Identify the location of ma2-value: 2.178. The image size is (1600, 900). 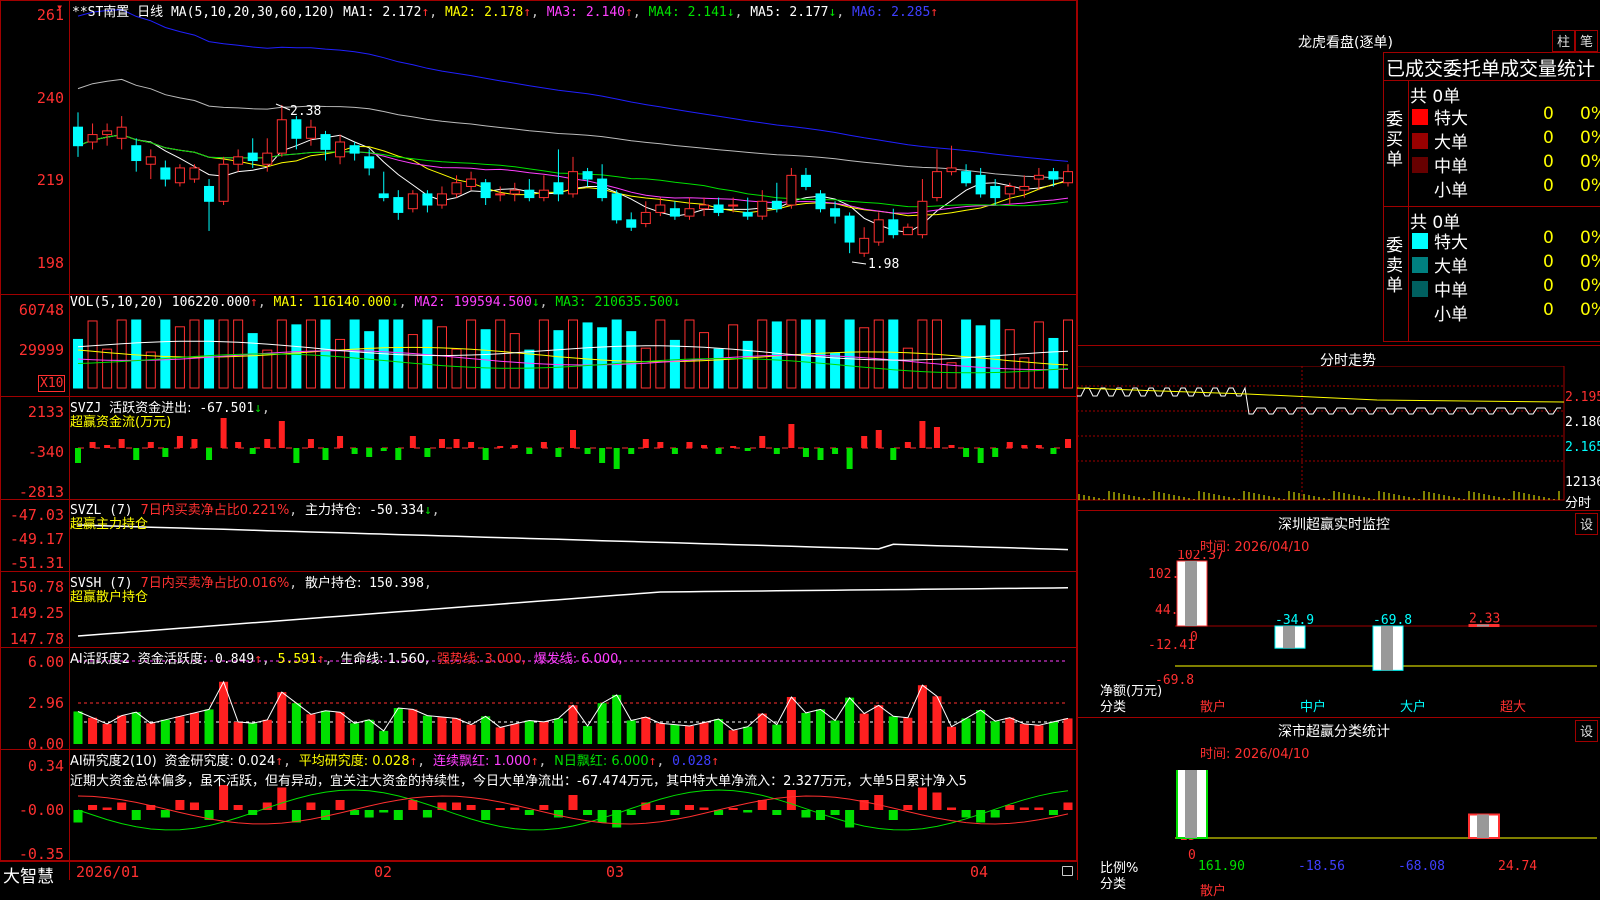
(504, 12).